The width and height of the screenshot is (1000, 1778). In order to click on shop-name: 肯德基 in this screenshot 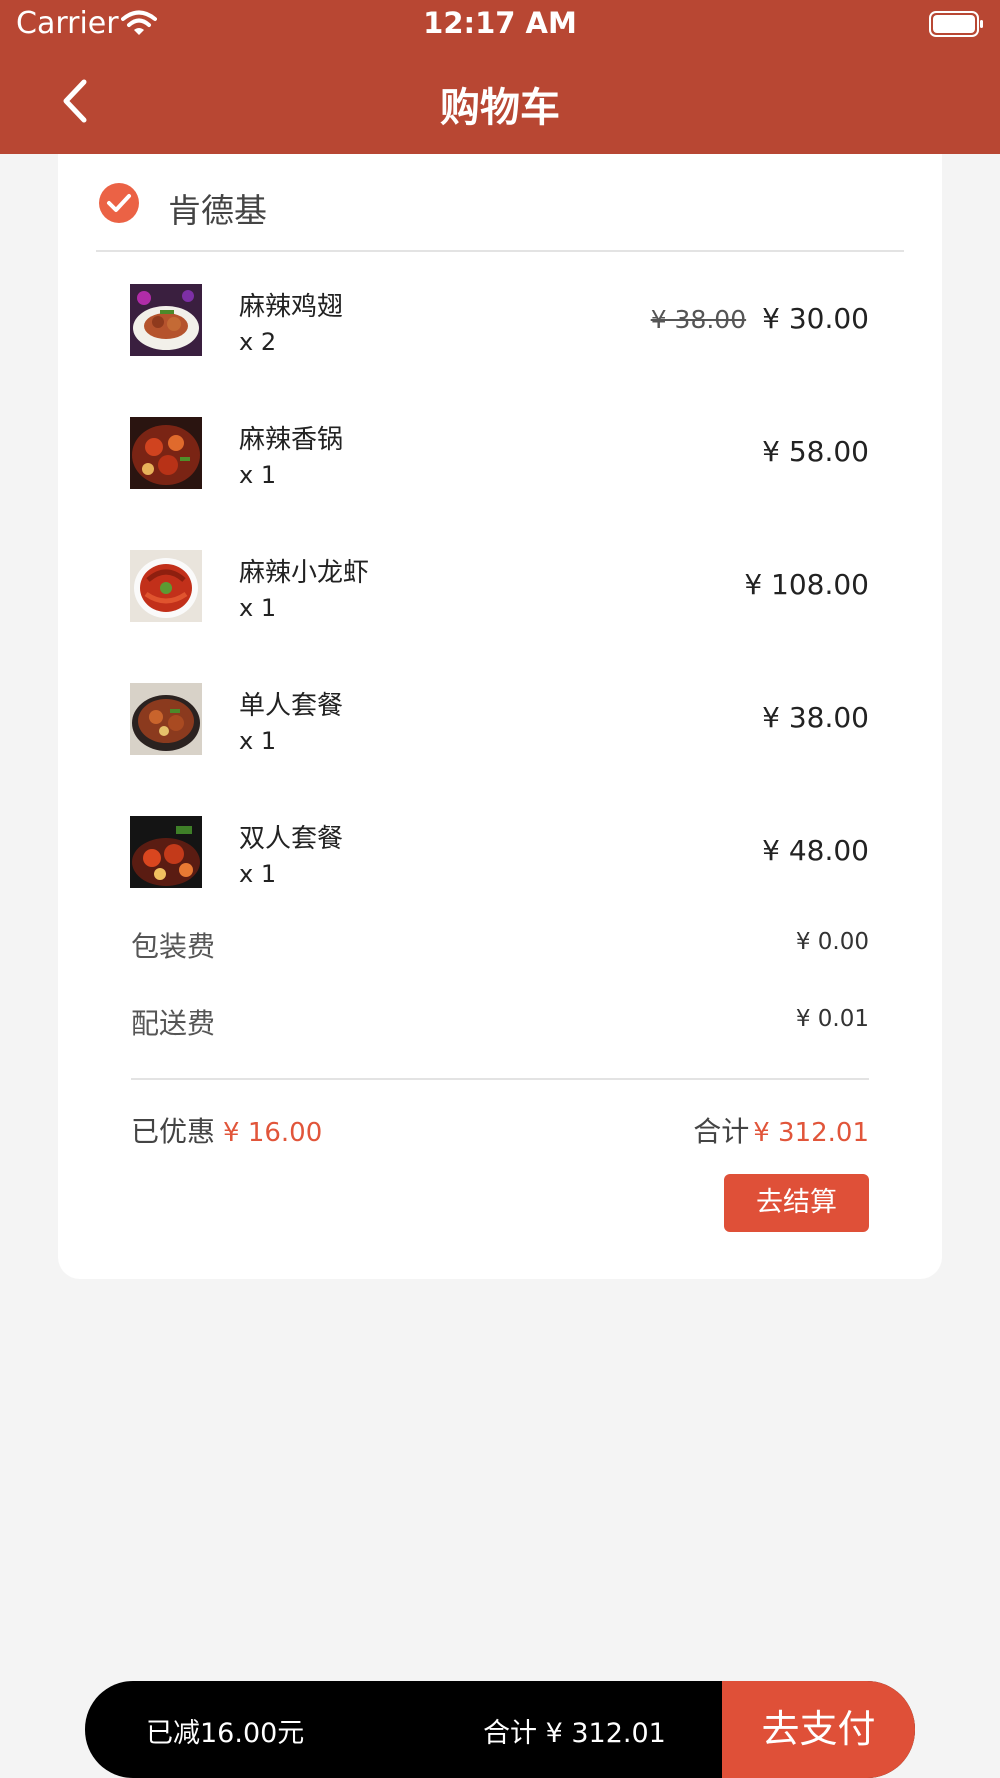, I will do `click(217, 210)`.